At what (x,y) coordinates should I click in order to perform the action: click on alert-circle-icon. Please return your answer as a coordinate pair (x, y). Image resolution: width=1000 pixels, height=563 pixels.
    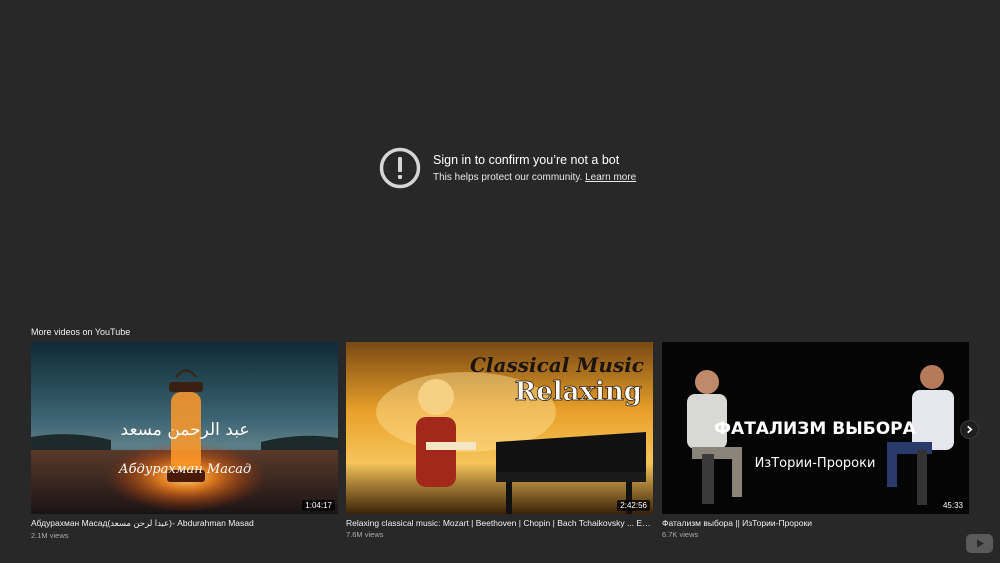
    Looking at the image, I should click on (400, 168).